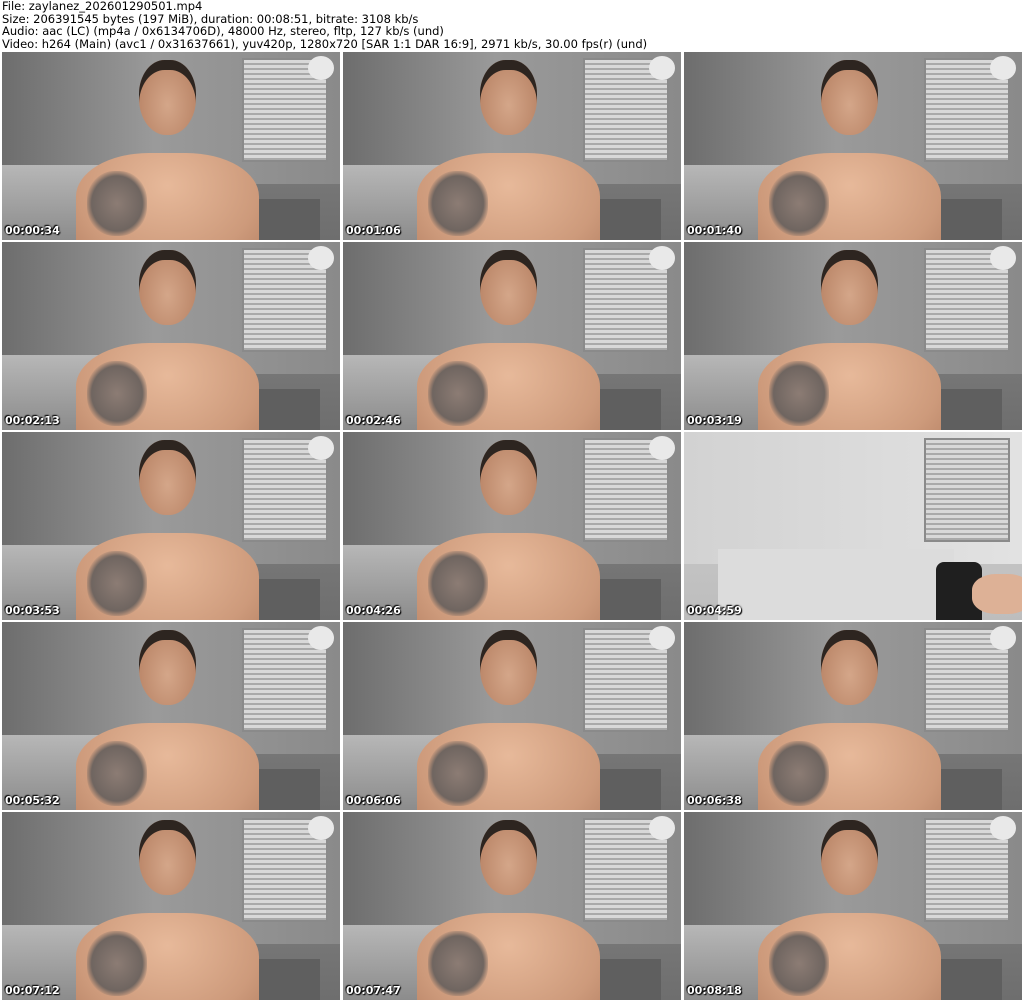 Image resolution: width=1024 pixels, height=1003 pixels. What do you see at coordinates (512, 336) in the screenshot?
I see `video-thumbnail: 00:02:46` at bounding box center [512, 336].